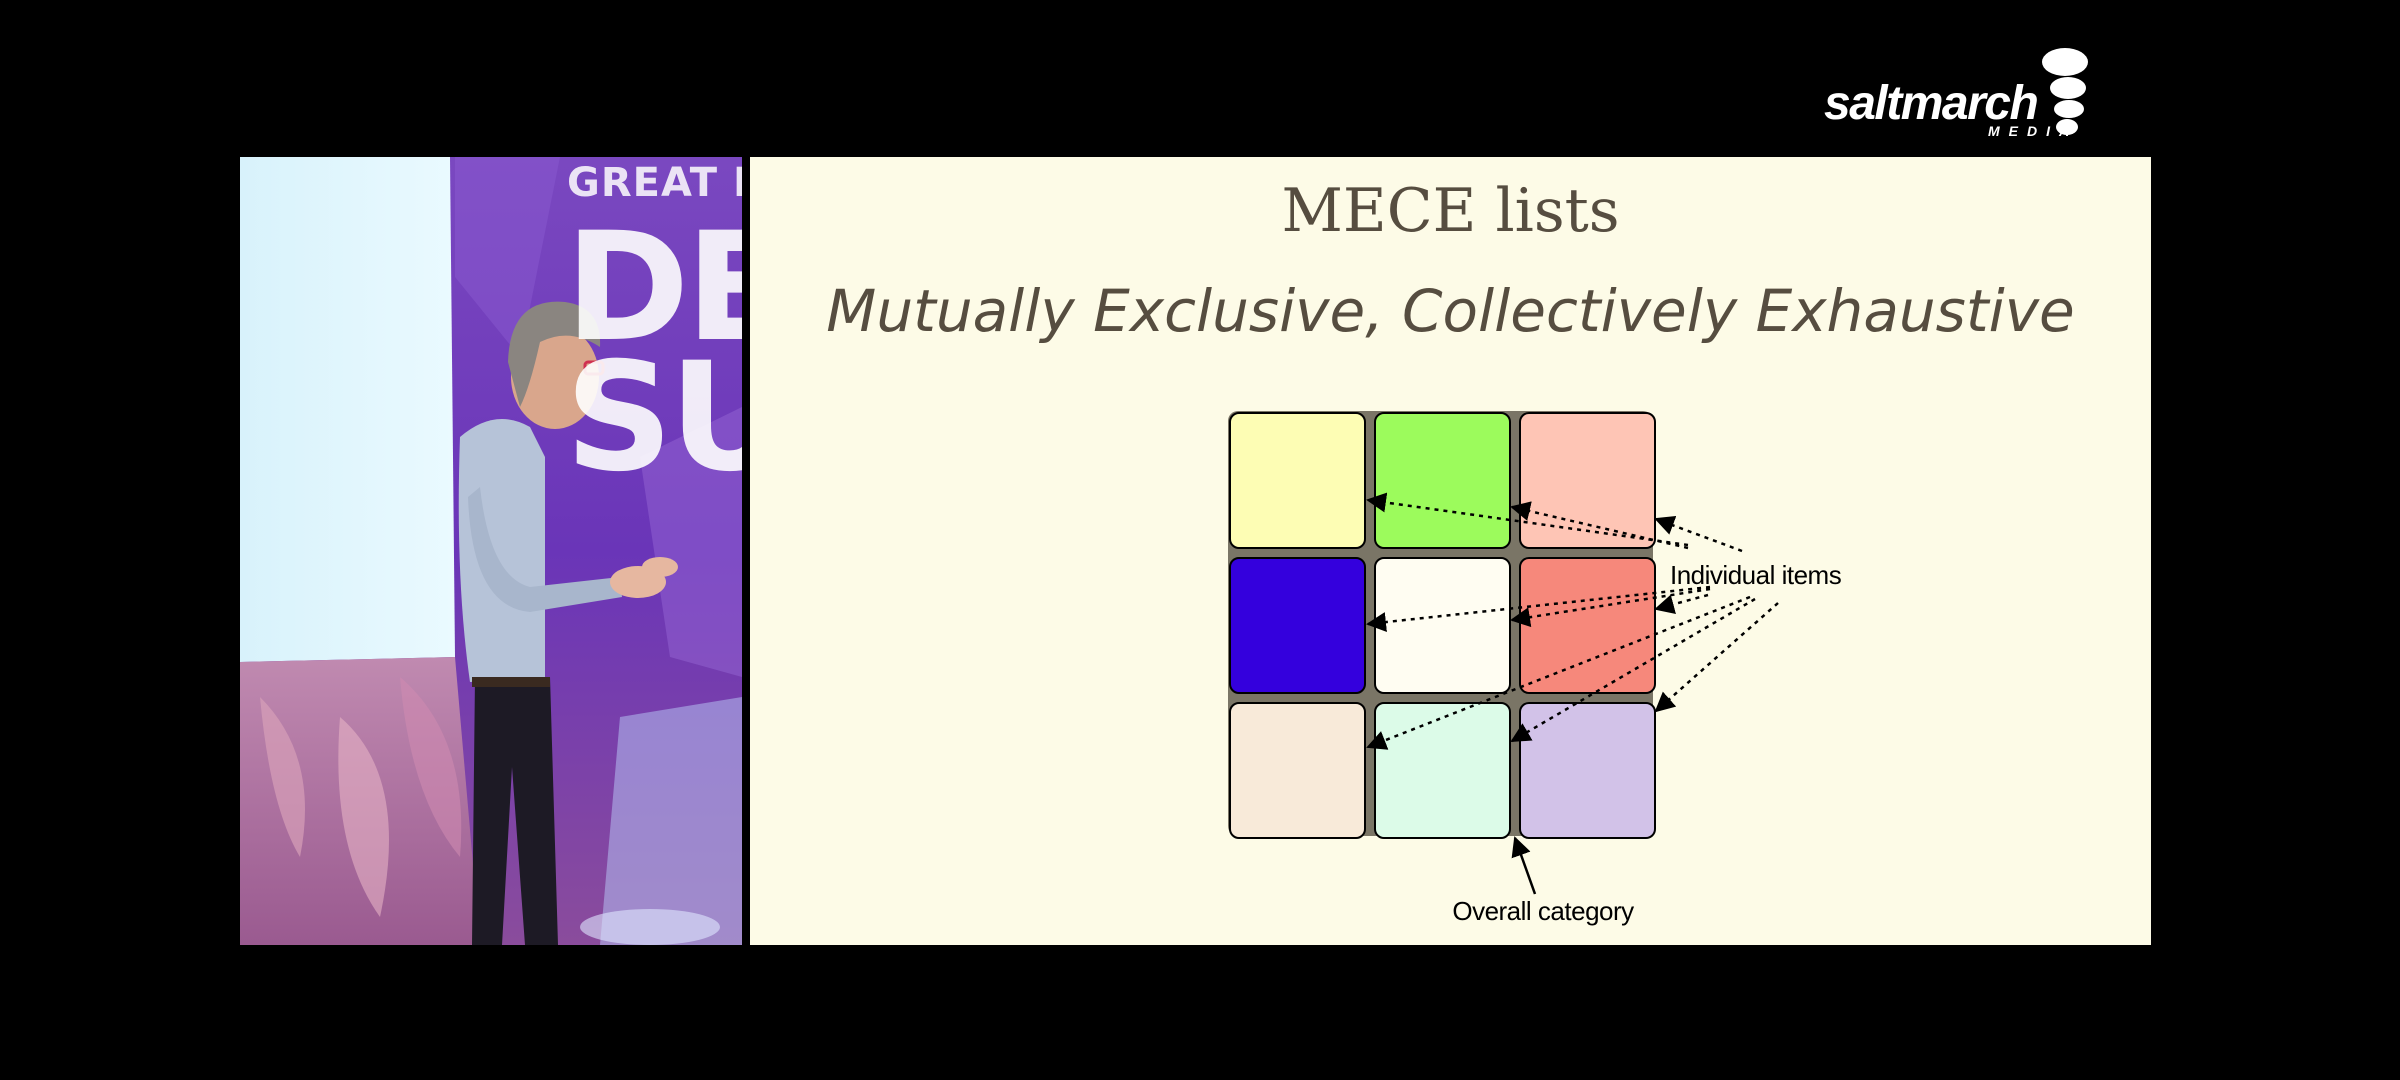  I want to click on logo-wordmark: saltmarch, so click(1931, 103).